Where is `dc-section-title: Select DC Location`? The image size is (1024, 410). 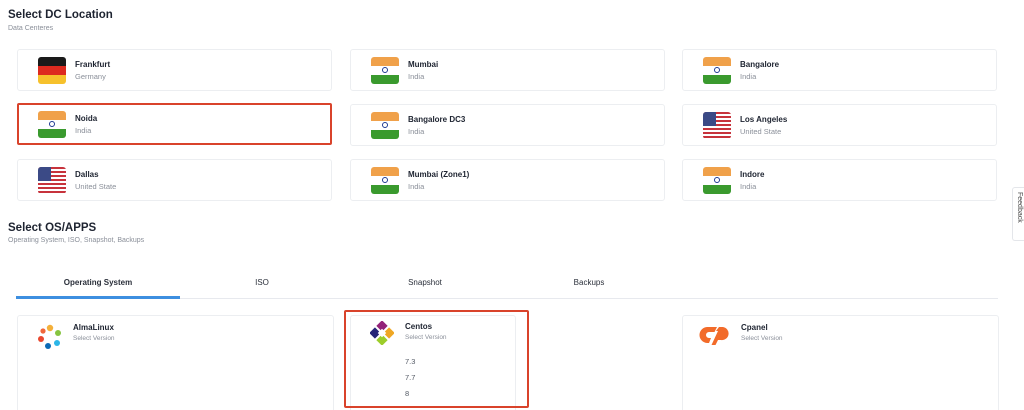
dc-section-title: Select DC Location is located at coordinates (60, 15).